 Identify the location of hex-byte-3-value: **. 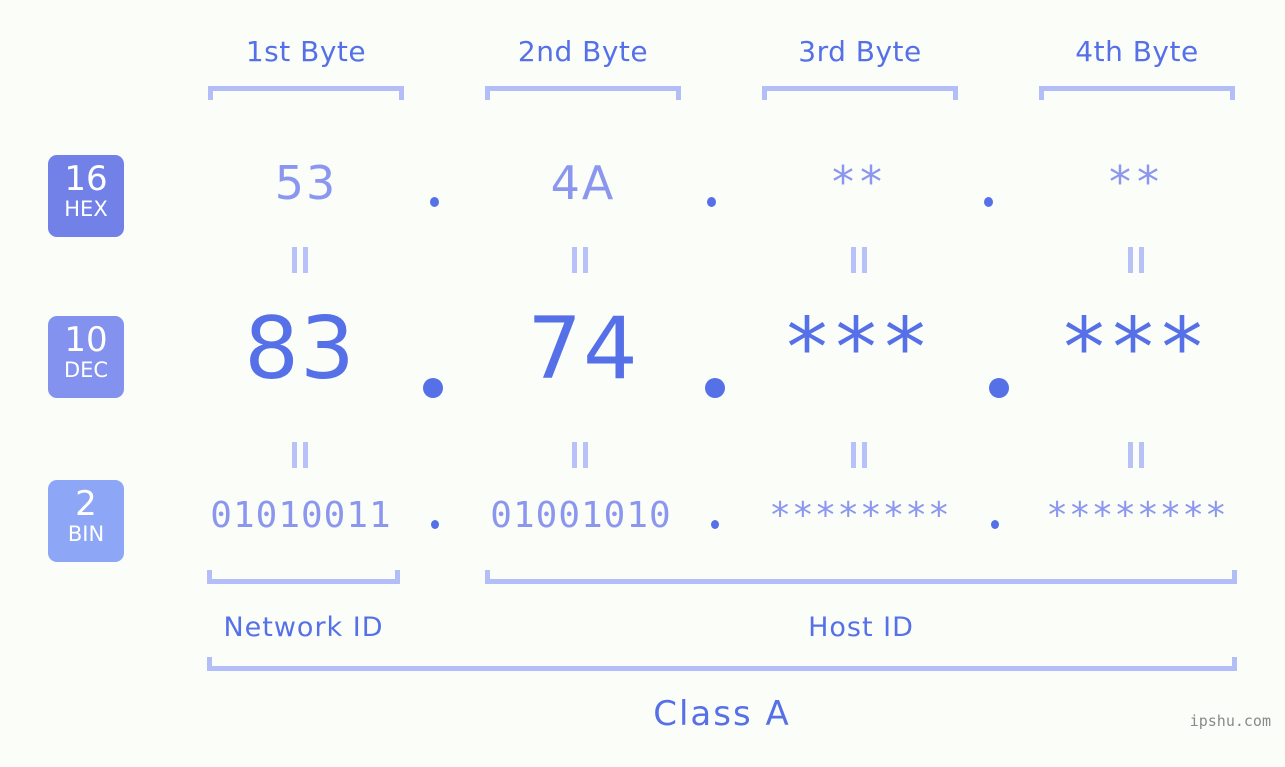
(860, 182).